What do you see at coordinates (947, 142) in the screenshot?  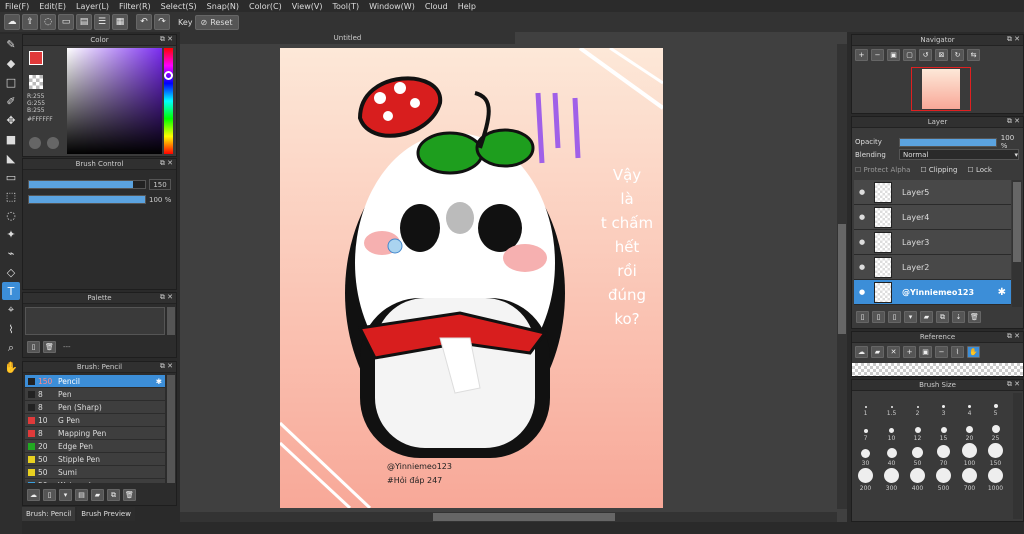 I see `layer-opacity-slider` at bounding box center [947, 142].